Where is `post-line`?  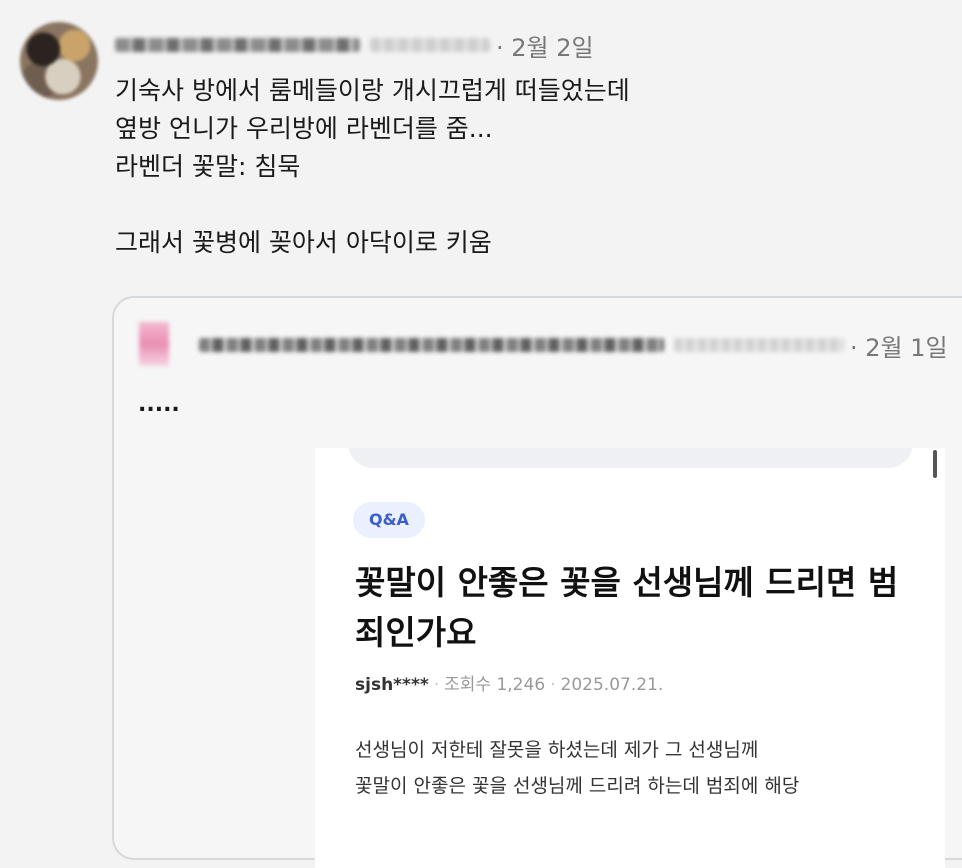 post-line is located at coordinates (372, 205).